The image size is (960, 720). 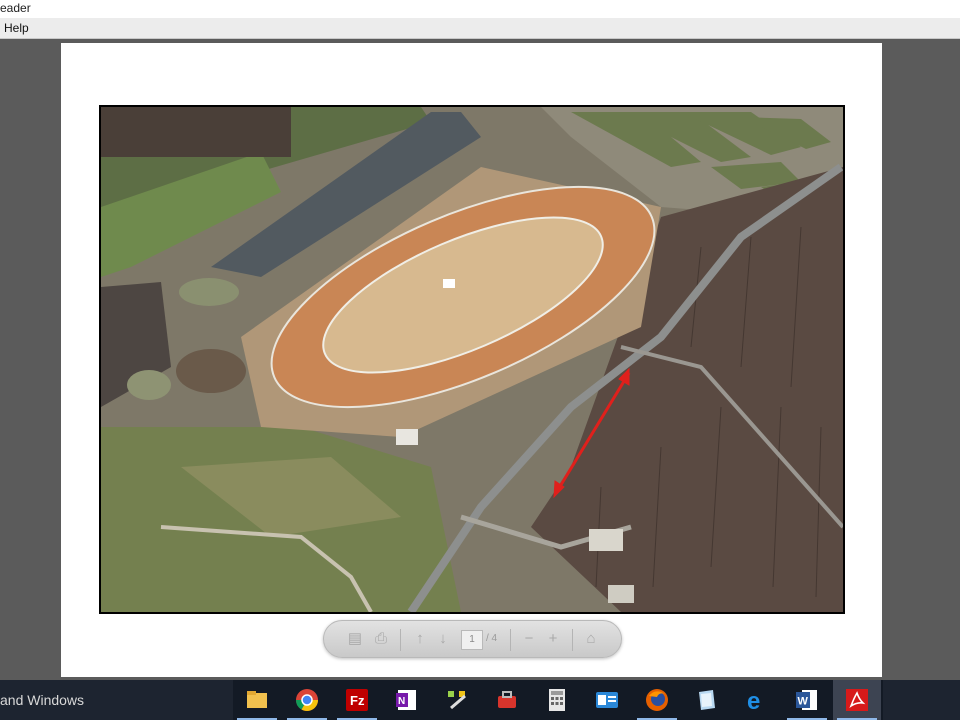 I want to click on edge-icon: e, so click(x=753, y=700).